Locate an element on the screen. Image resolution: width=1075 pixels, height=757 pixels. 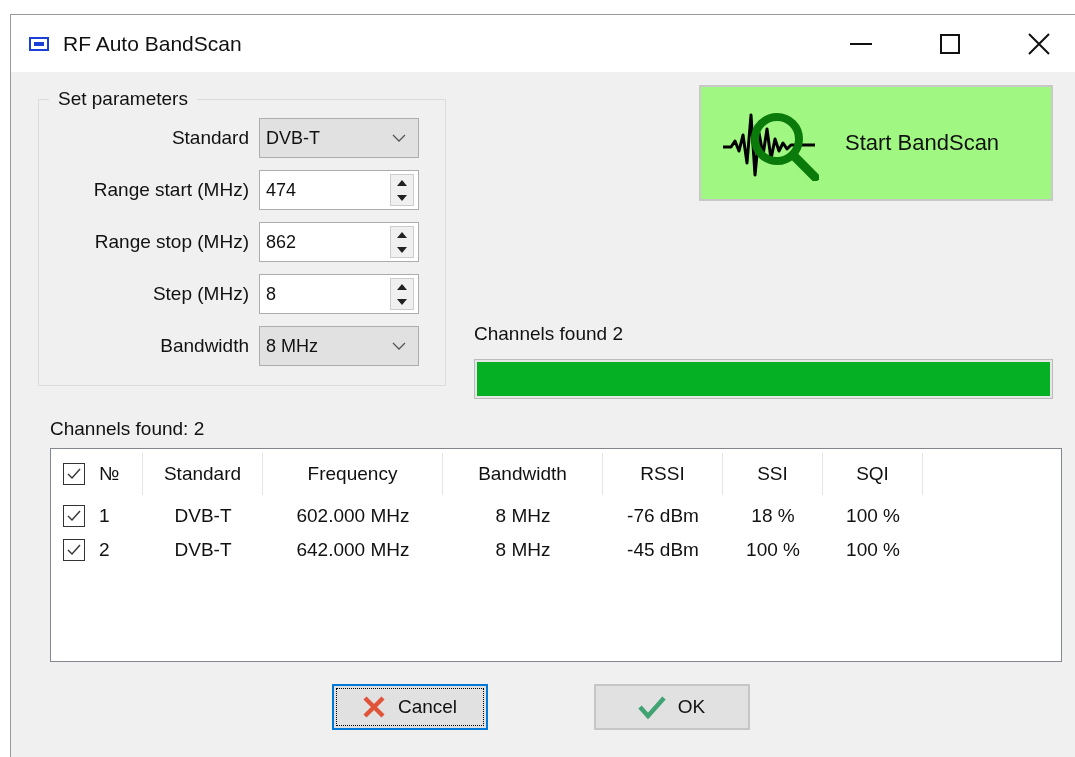
window-title: RF Auto BandScan is located at coordinates (152, 43).